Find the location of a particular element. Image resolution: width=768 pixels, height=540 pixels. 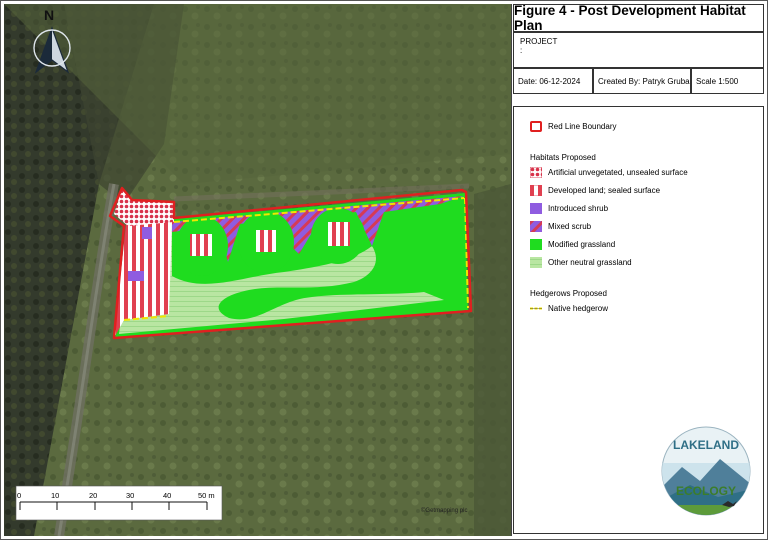

legend-item-modified-grassland: Modified grassland is located at coordinates (572, 244).